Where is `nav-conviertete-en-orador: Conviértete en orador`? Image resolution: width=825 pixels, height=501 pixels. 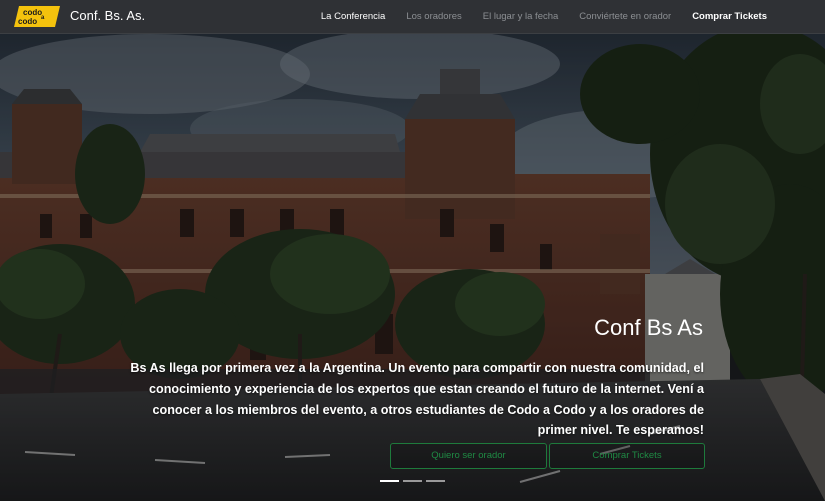
nav-conviertete-en-orador: Conviértete en orador is located at coordinates (625, 16).